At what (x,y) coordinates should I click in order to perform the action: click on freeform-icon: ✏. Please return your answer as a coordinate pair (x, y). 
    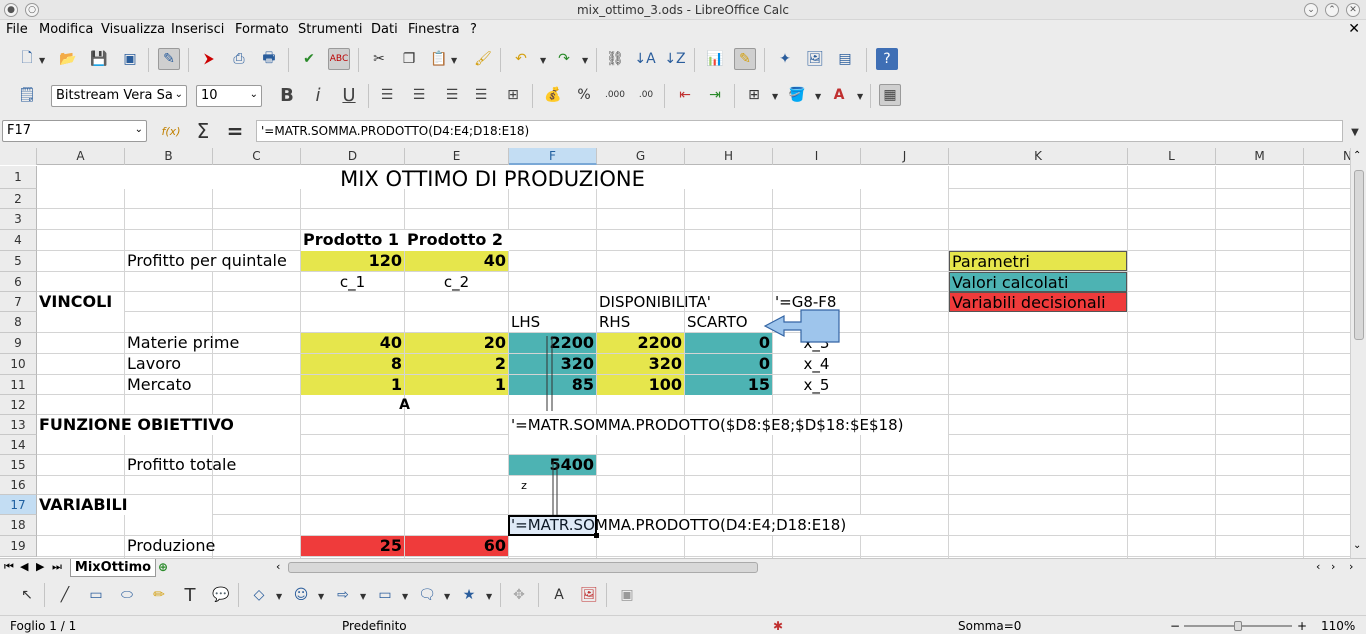
    Looking at the image, I should click on (159, 595).